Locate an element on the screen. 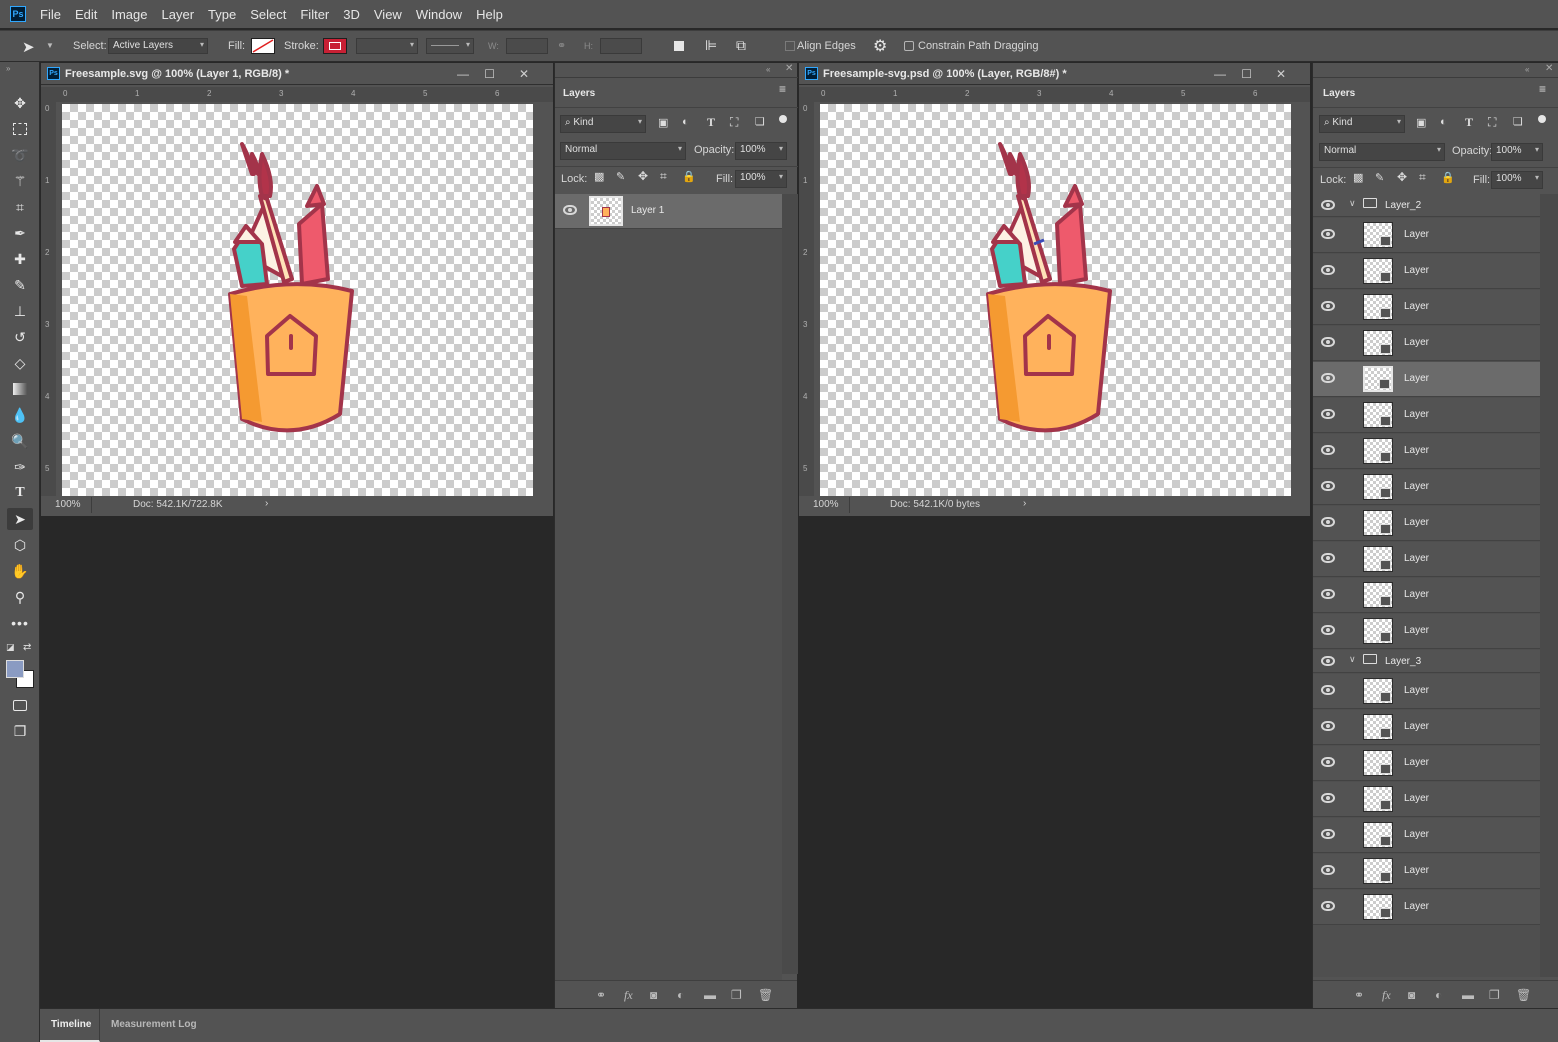 The image size is (1558, 1042). close-panel-icon: ✕ is located at coordinates (789, 68).